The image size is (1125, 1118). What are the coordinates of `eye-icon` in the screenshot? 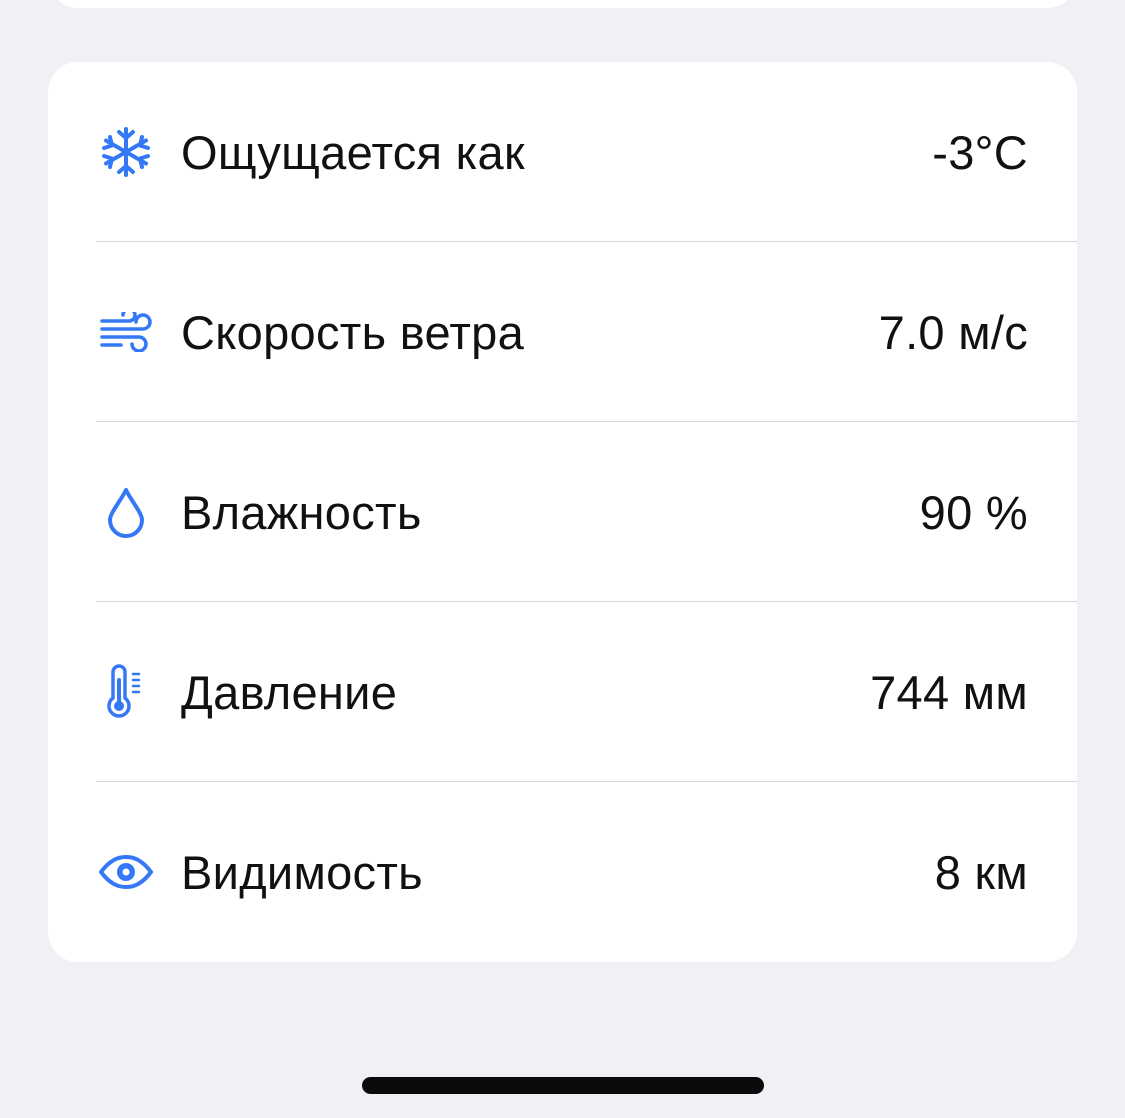 It's located at (126, 872).